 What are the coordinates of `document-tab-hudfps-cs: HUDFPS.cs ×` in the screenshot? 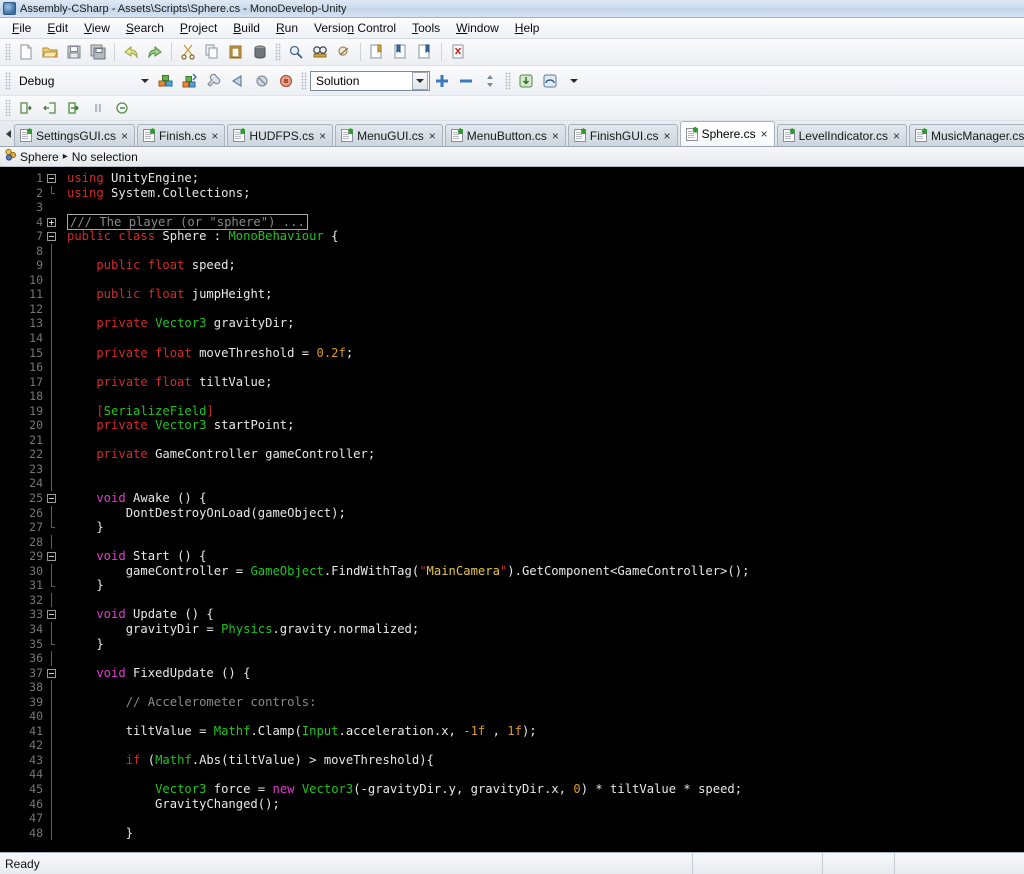 It's located at (280, 135).